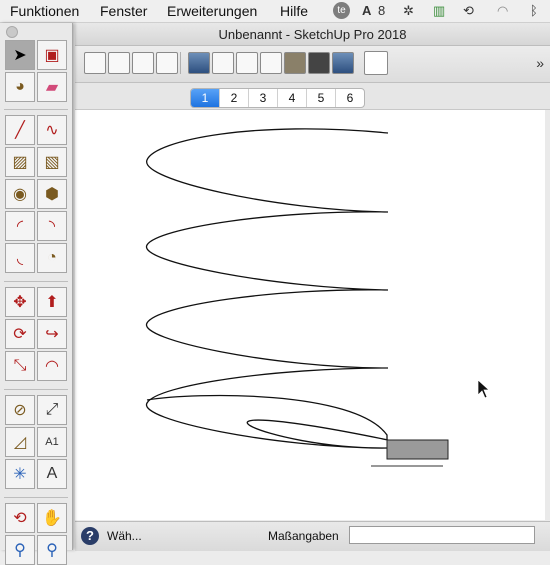 The image size is (550, 565). I want to click on polygon-tool-icon: ⬢, so click(52, 194).